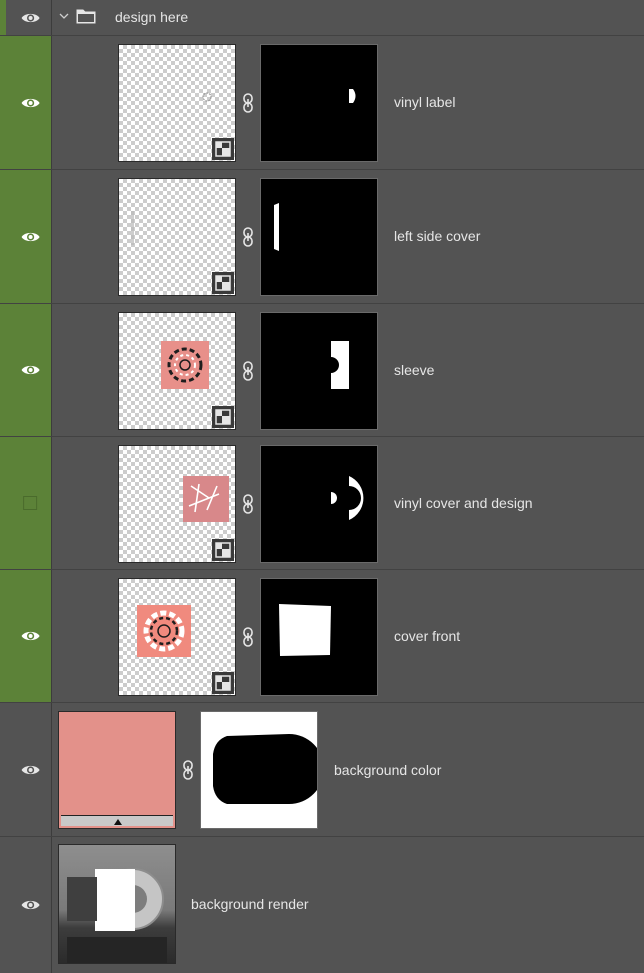 Image resolution: width=644 pixels, height=973 pixels. I want to click on render-preview-image, so click(117, 915).